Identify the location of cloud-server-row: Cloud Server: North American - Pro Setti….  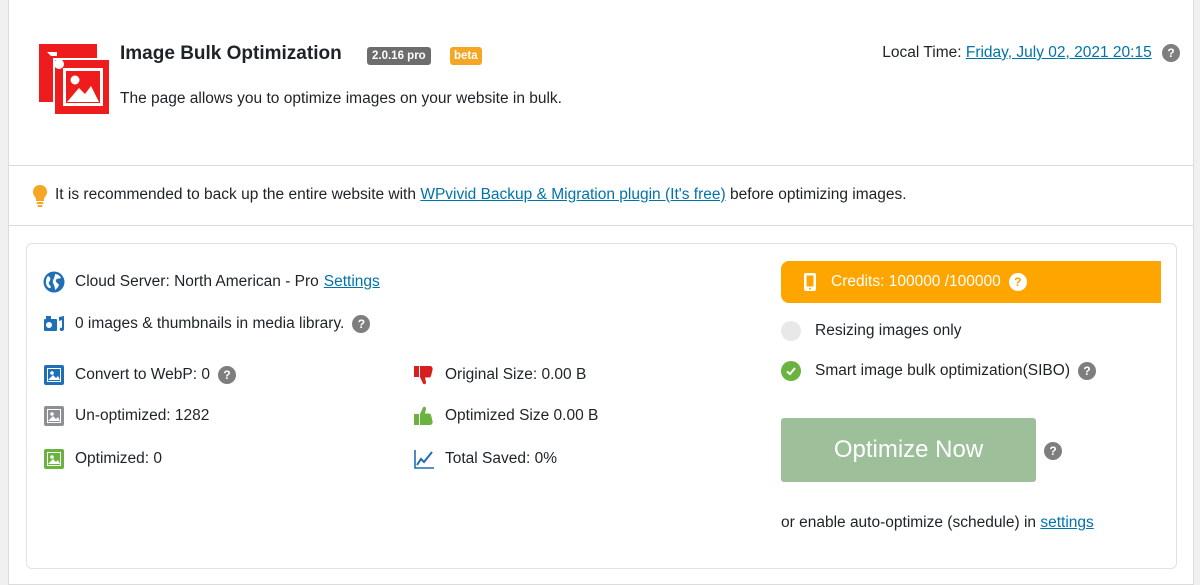
(211, 282).